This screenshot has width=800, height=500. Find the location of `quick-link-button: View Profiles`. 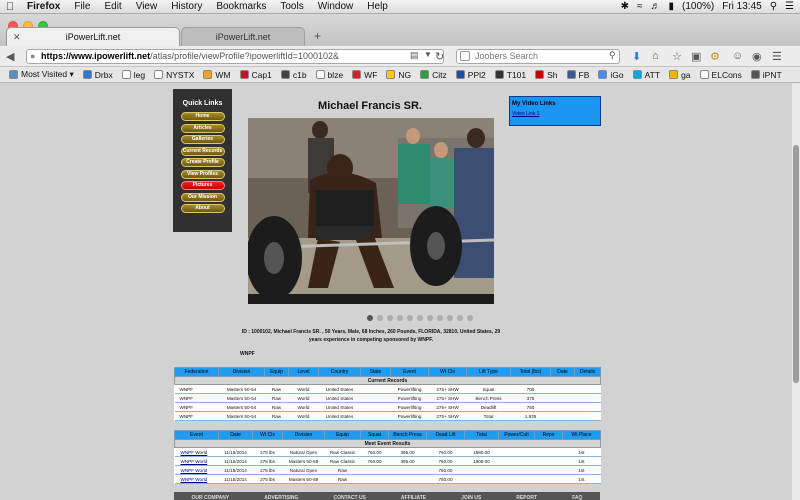

quick-link-button: View Profiles is located at coordinates (202, 174).